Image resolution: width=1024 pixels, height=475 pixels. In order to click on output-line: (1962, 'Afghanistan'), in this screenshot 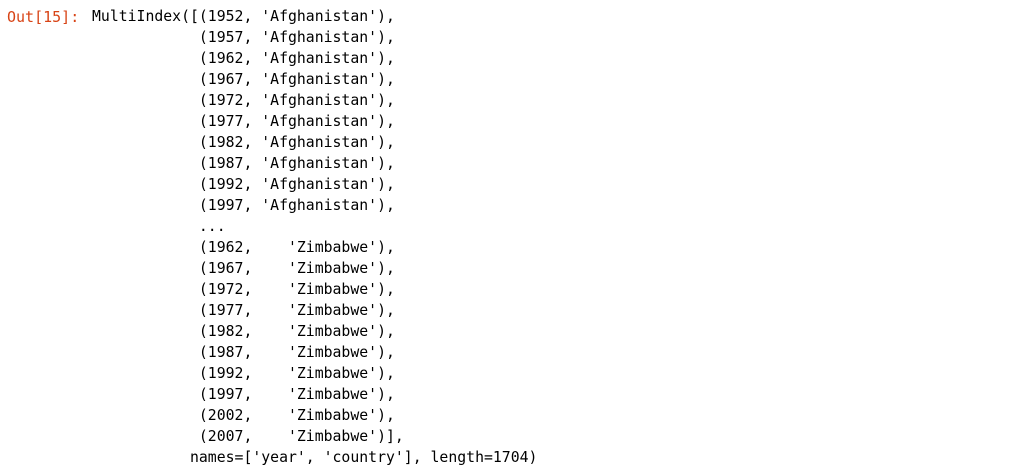, I will do `click(243, 58)`.